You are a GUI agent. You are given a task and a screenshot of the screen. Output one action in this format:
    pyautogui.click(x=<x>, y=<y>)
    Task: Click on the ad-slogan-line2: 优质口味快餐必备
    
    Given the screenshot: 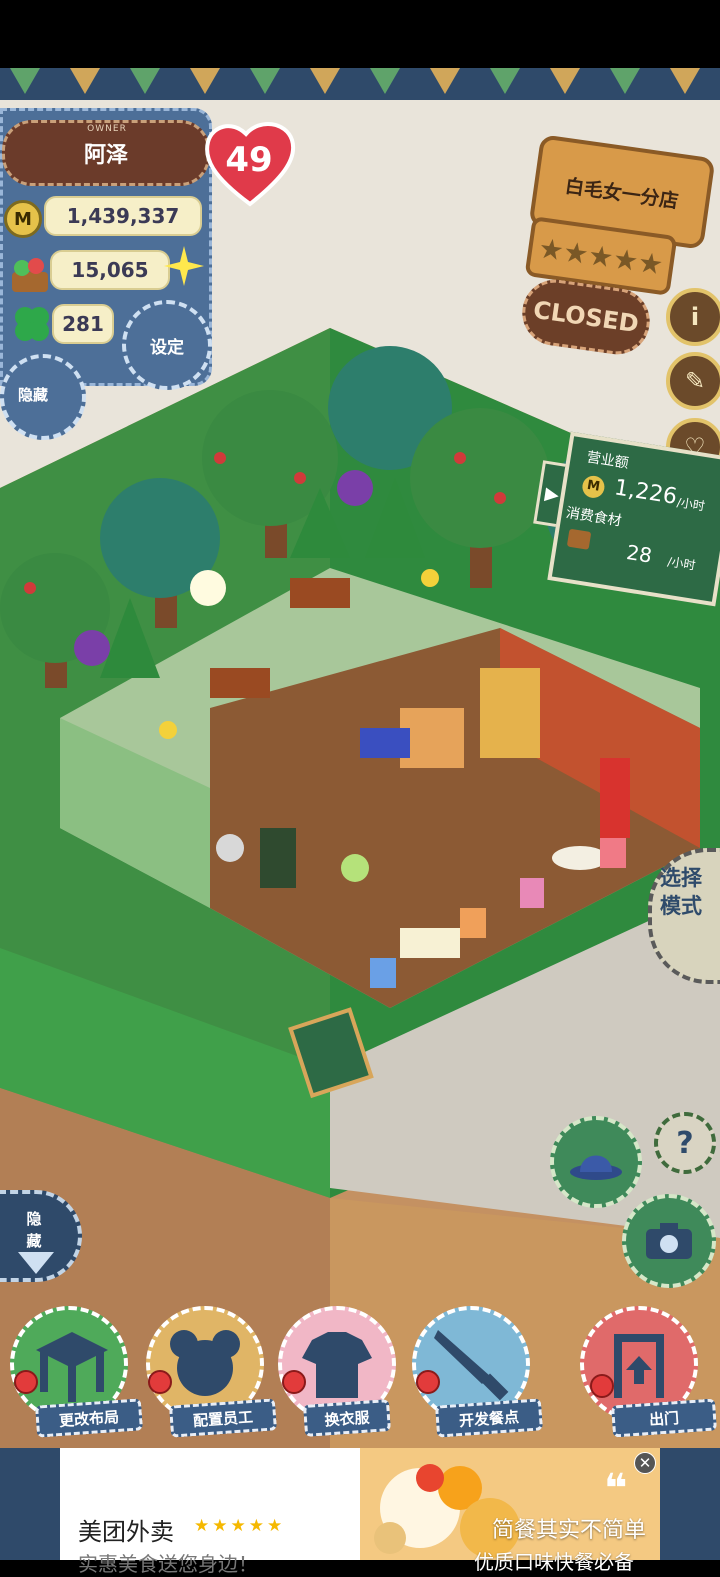 What is the action you would take?
    pyautogui.click(x=554, y=1562)
    